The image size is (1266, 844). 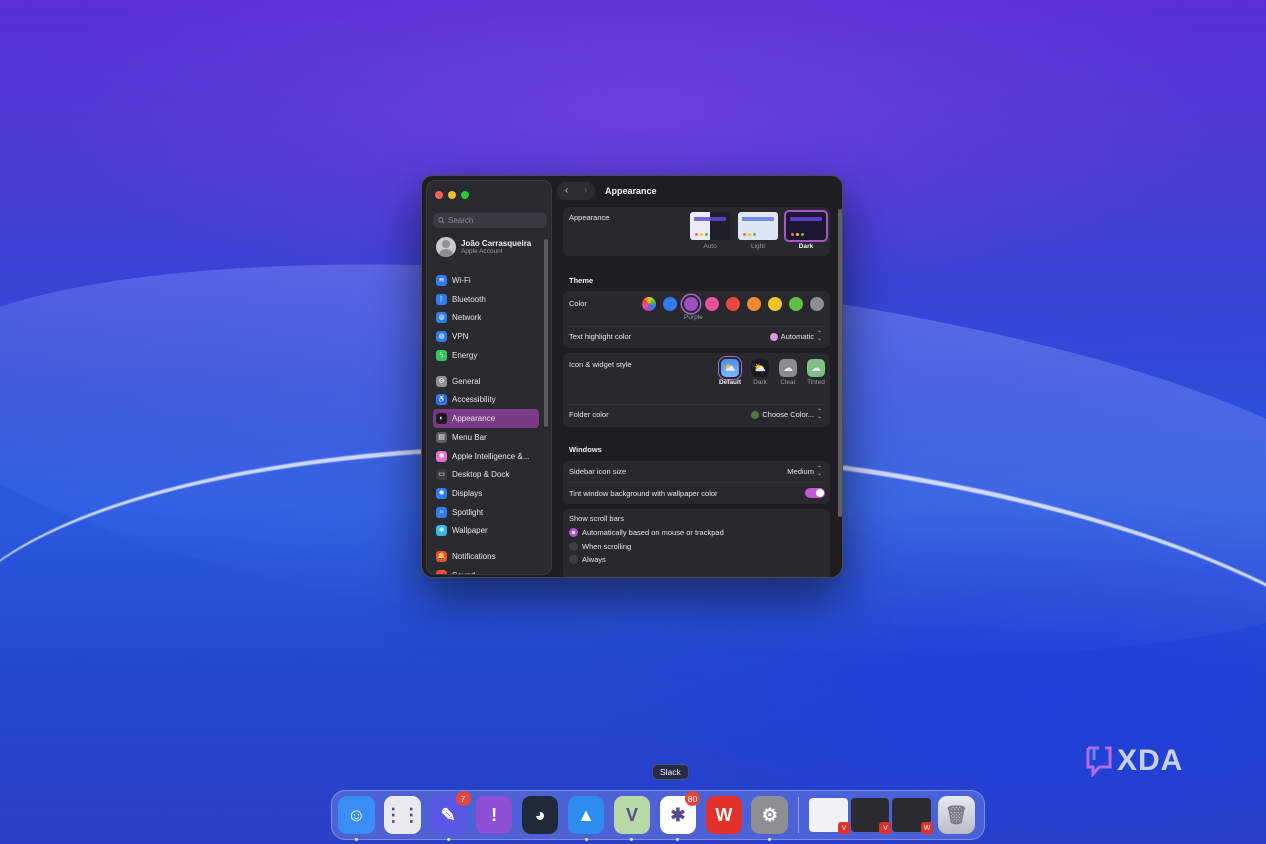 What do you see at coordinates (710, 231) in the screenshot?
I see `appearance-auto-option: Auto` at bounding box center [710, 231].